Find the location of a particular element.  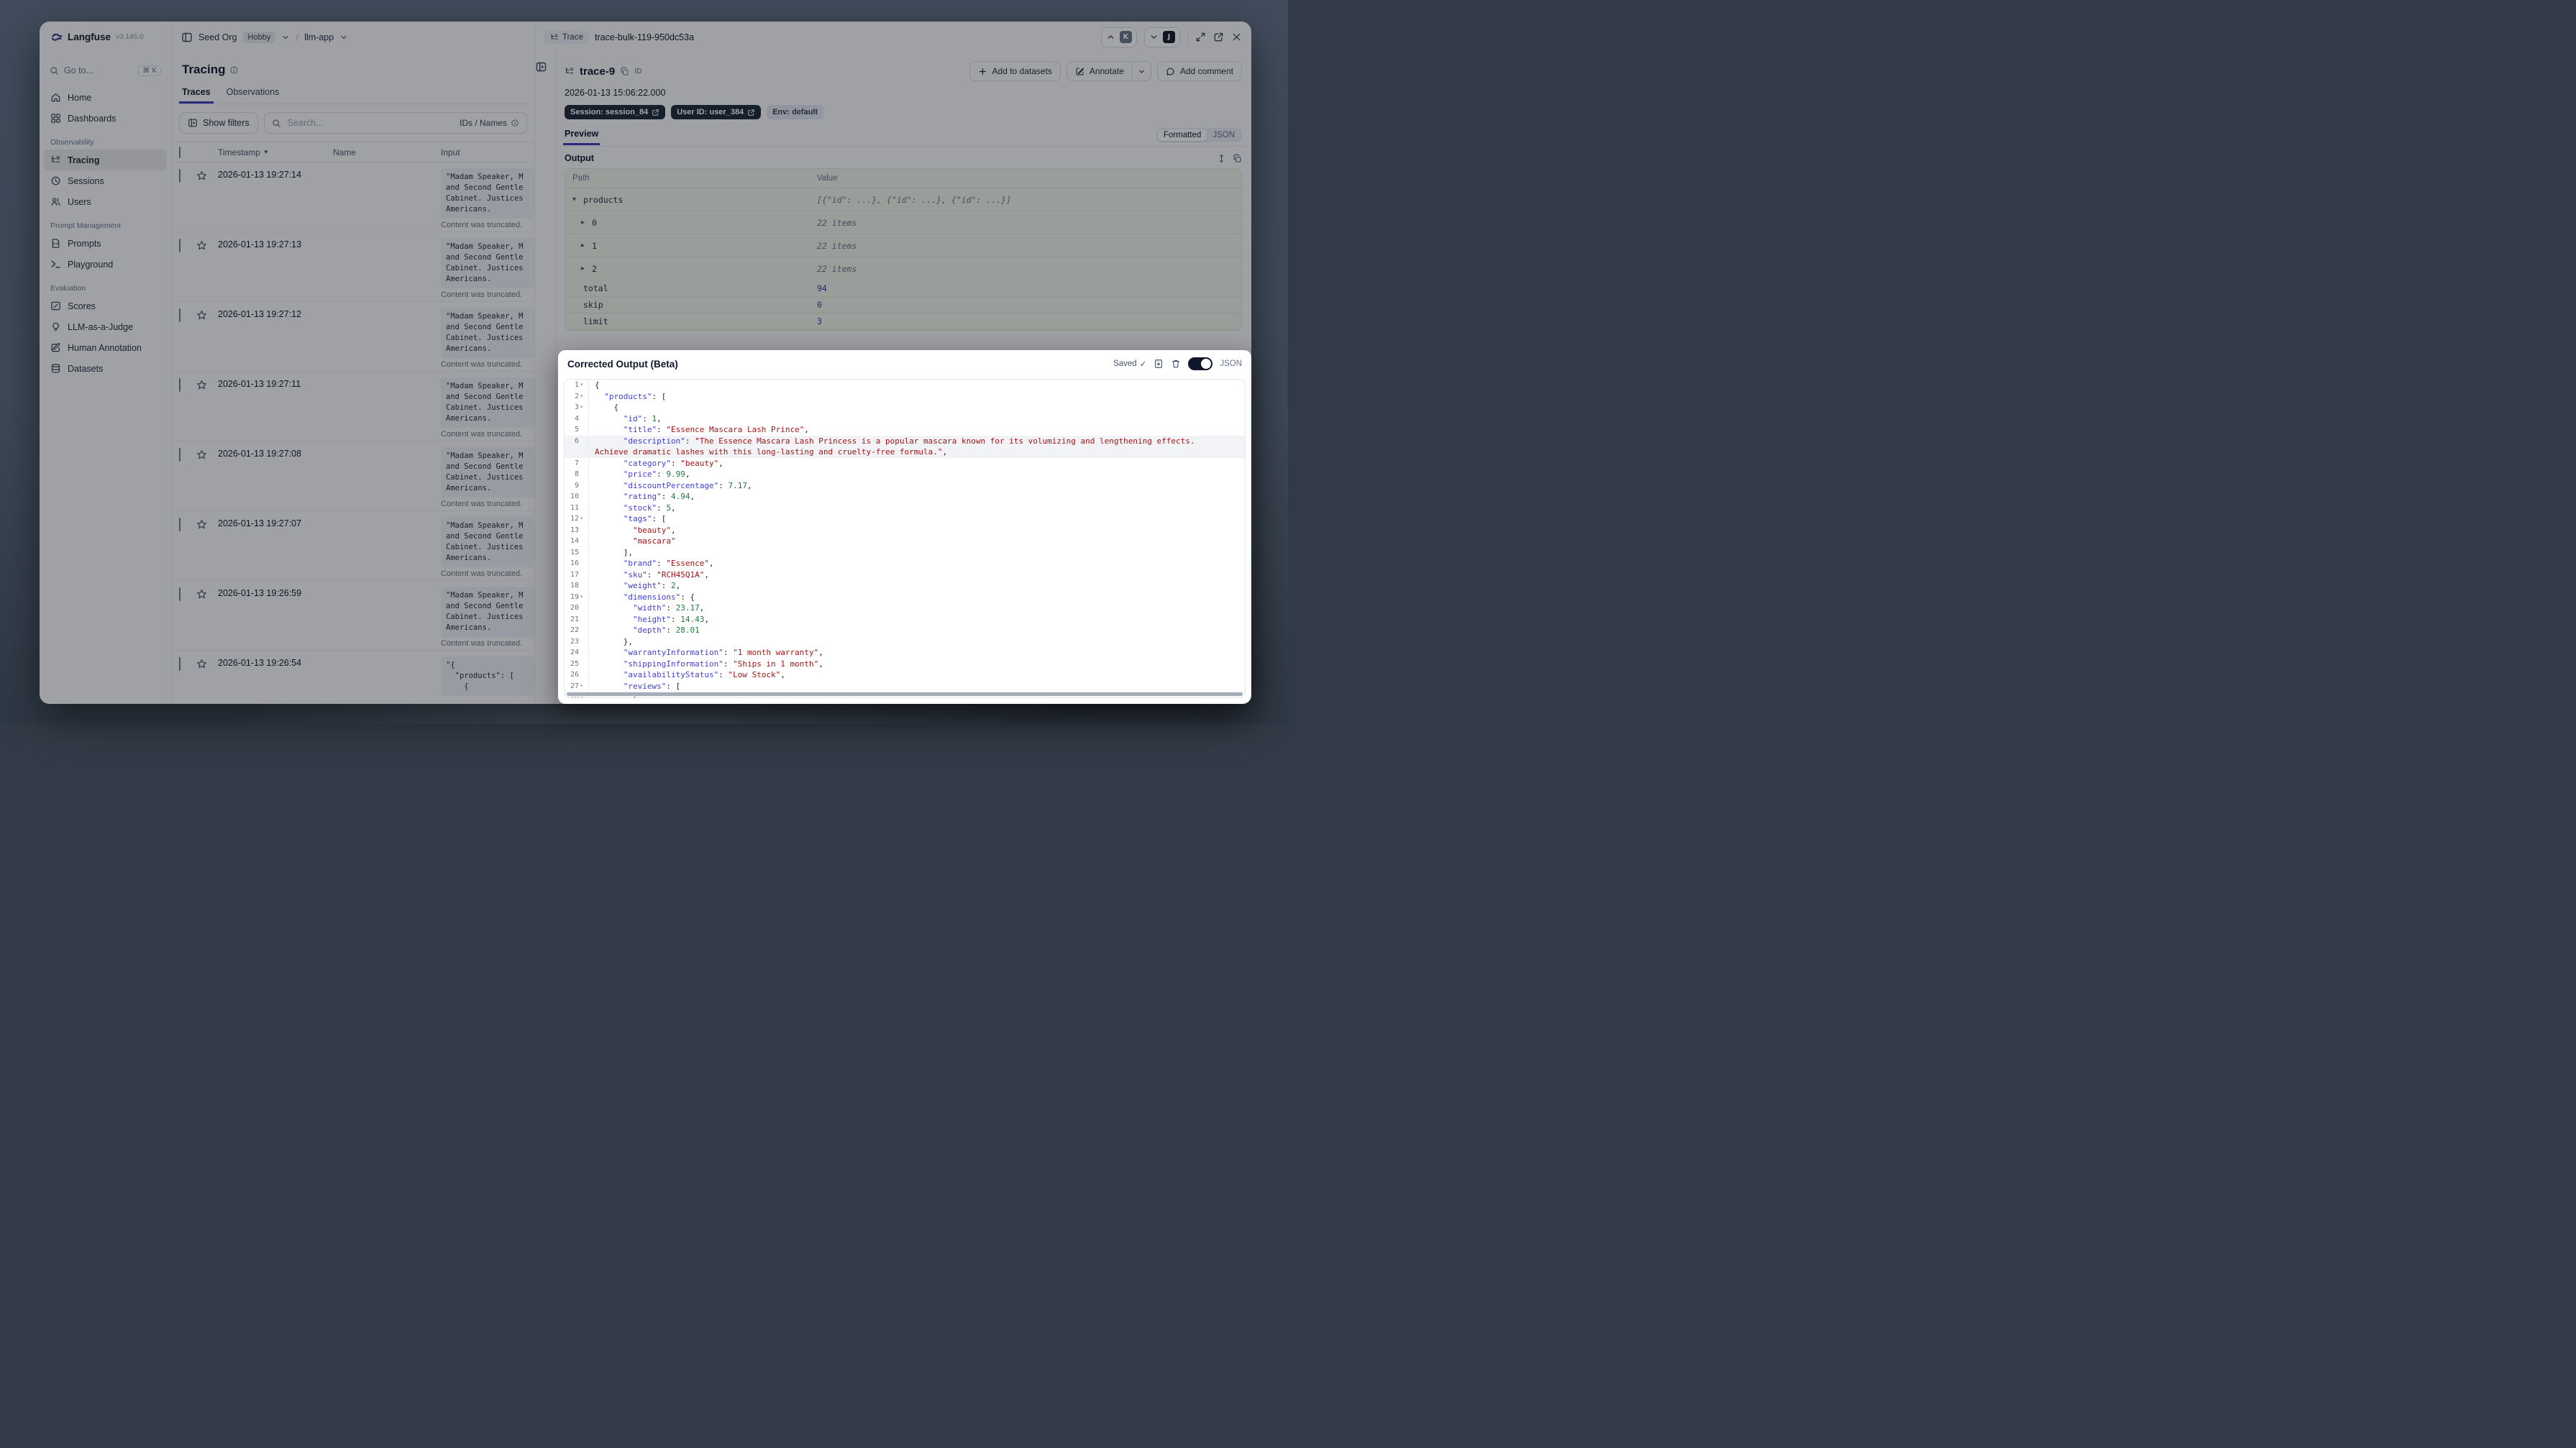

code-line: 9▾ "discountPercentage": 7.17, is located at coordinates (905, 485).